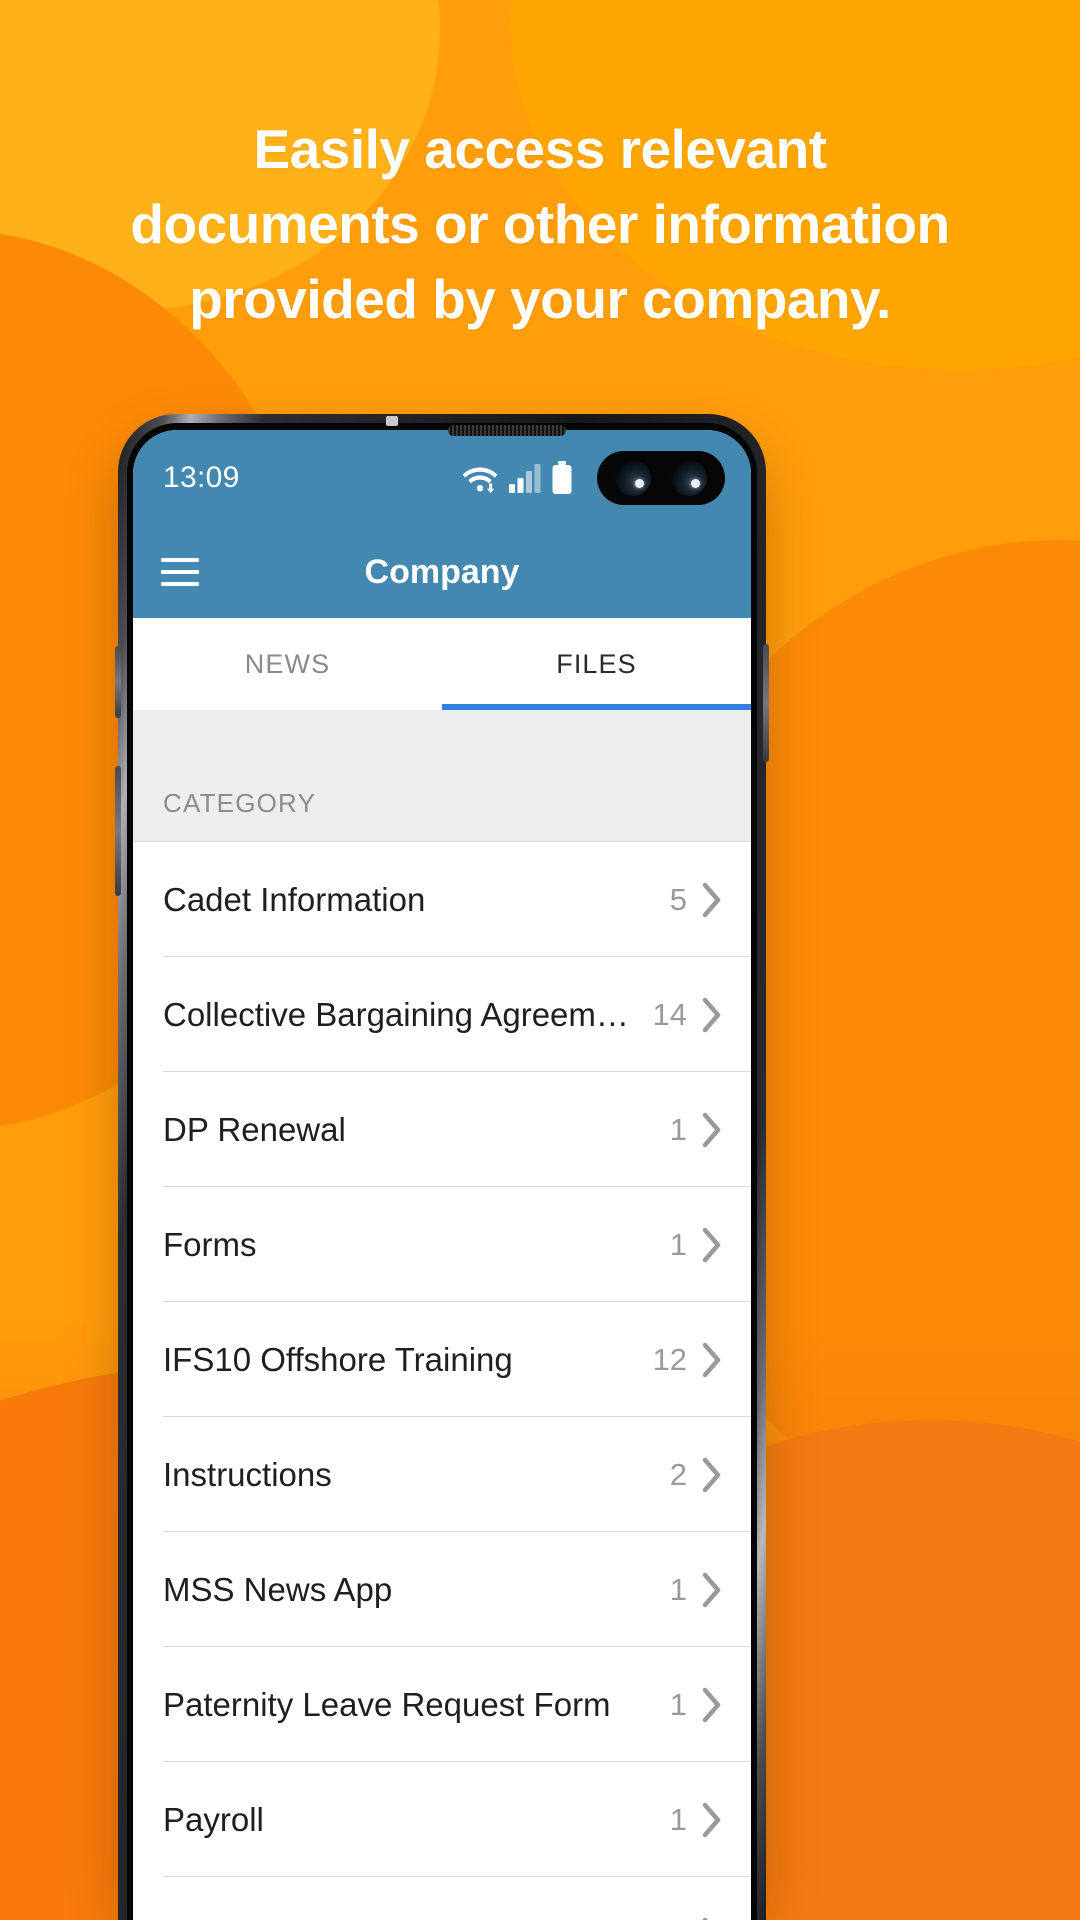  Describe the element at coordinates (525, 478) in the screenshot. I see `signal-icon` at that location.